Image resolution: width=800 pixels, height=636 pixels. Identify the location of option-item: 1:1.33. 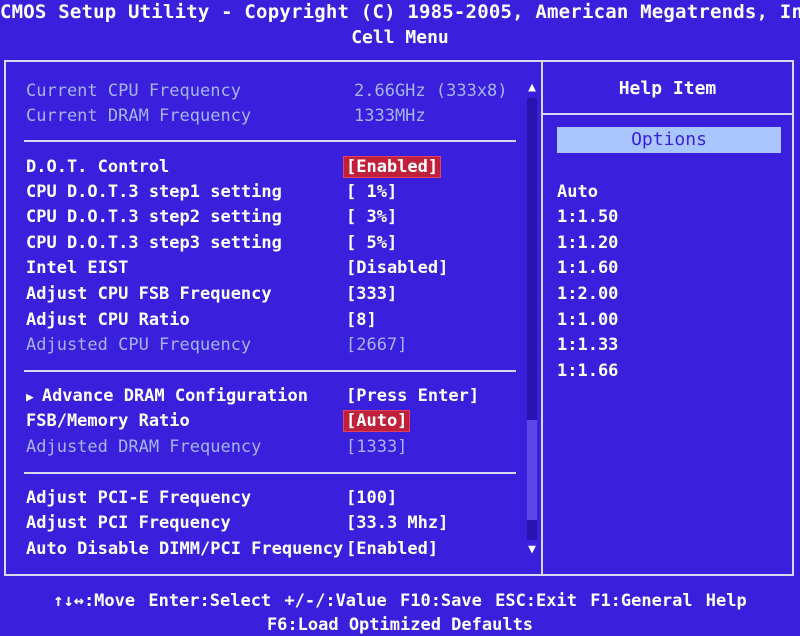
(587, 345).